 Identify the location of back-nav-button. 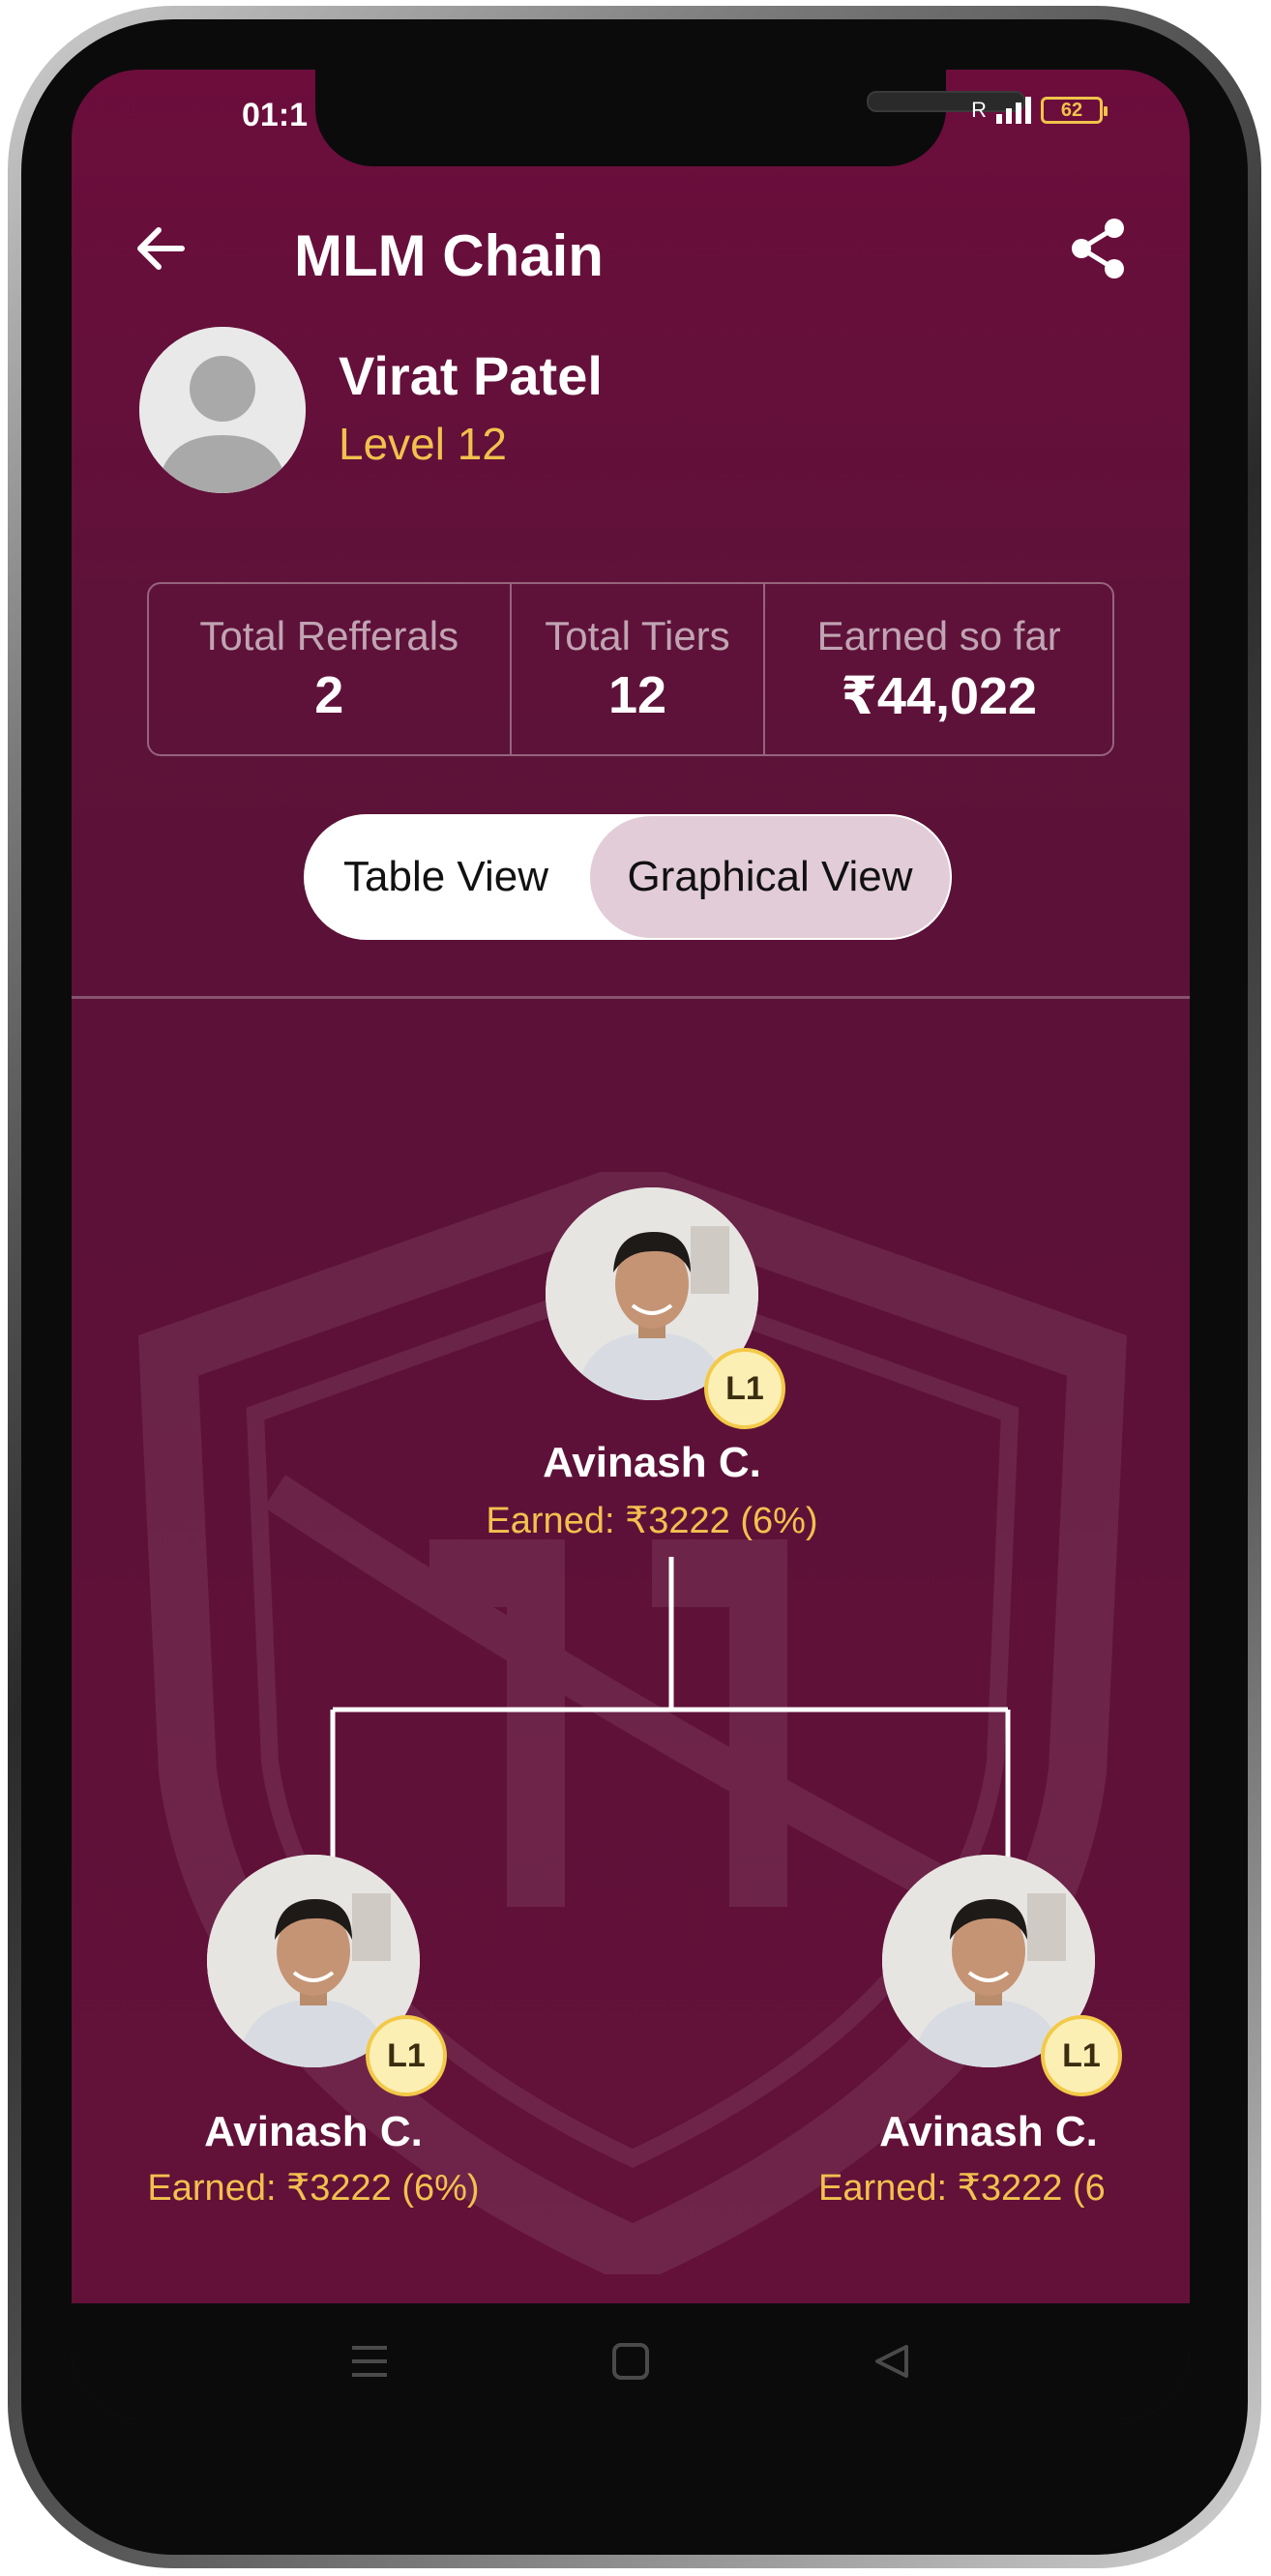
(892, 2361).